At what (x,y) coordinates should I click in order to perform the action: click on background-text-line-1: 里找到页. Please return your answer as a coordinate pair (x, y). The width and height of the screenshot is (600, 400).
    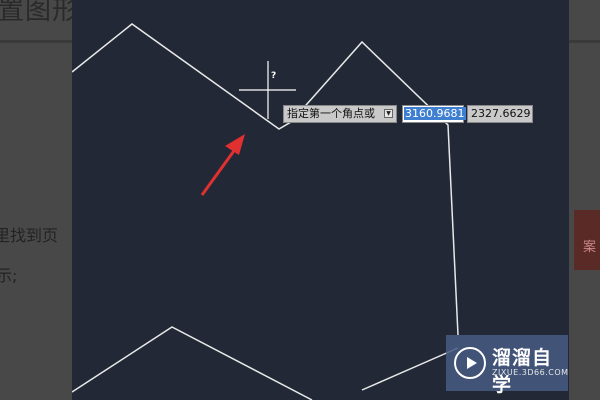
    Looking at the image, I should click on (29, 235).